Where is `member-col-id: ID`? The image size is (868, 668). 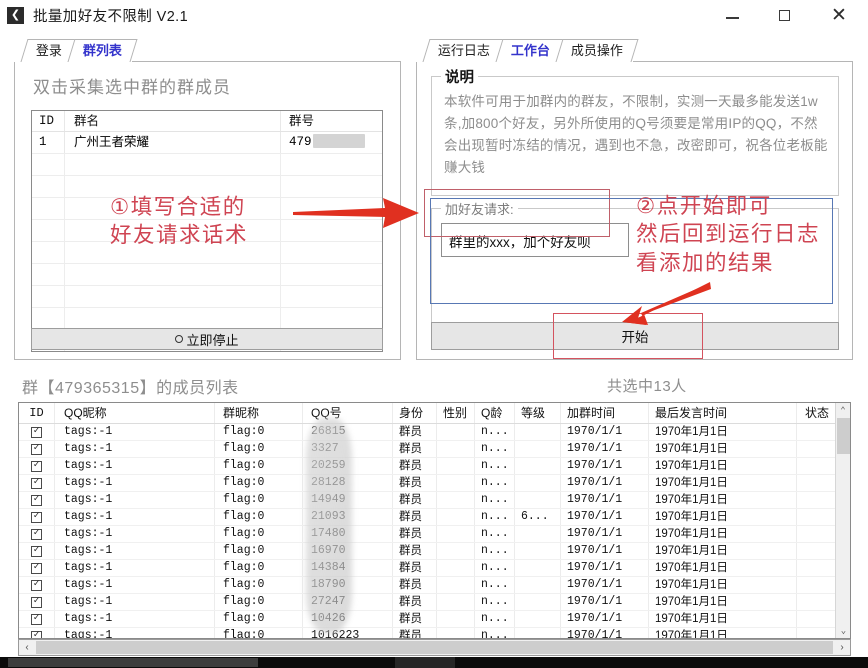 member-col-id: ID is located at coordinates (37, 413).